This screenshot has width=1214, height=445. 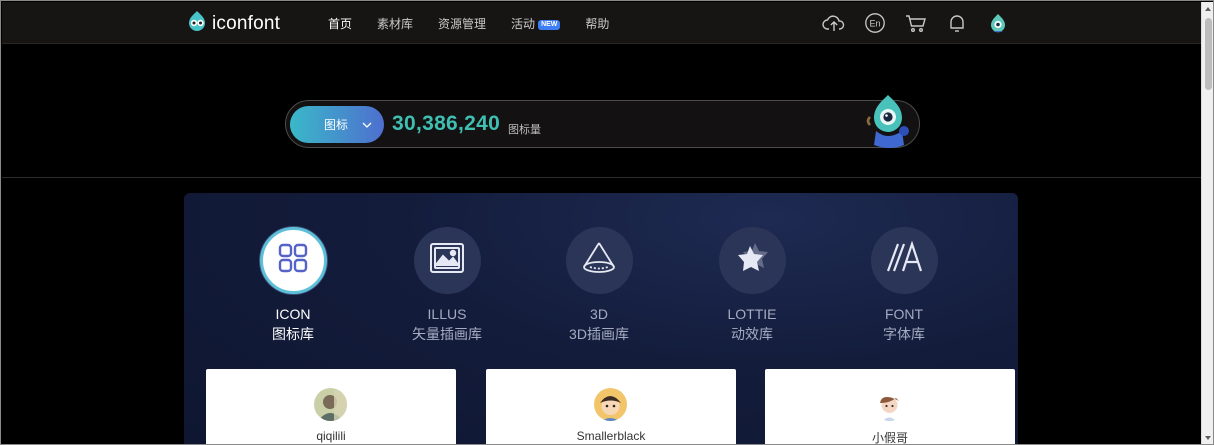 What do you see at coordinates (549, 25) in the screenshot?
I see `new-badge: NEW` at bounding box center [549, 25].